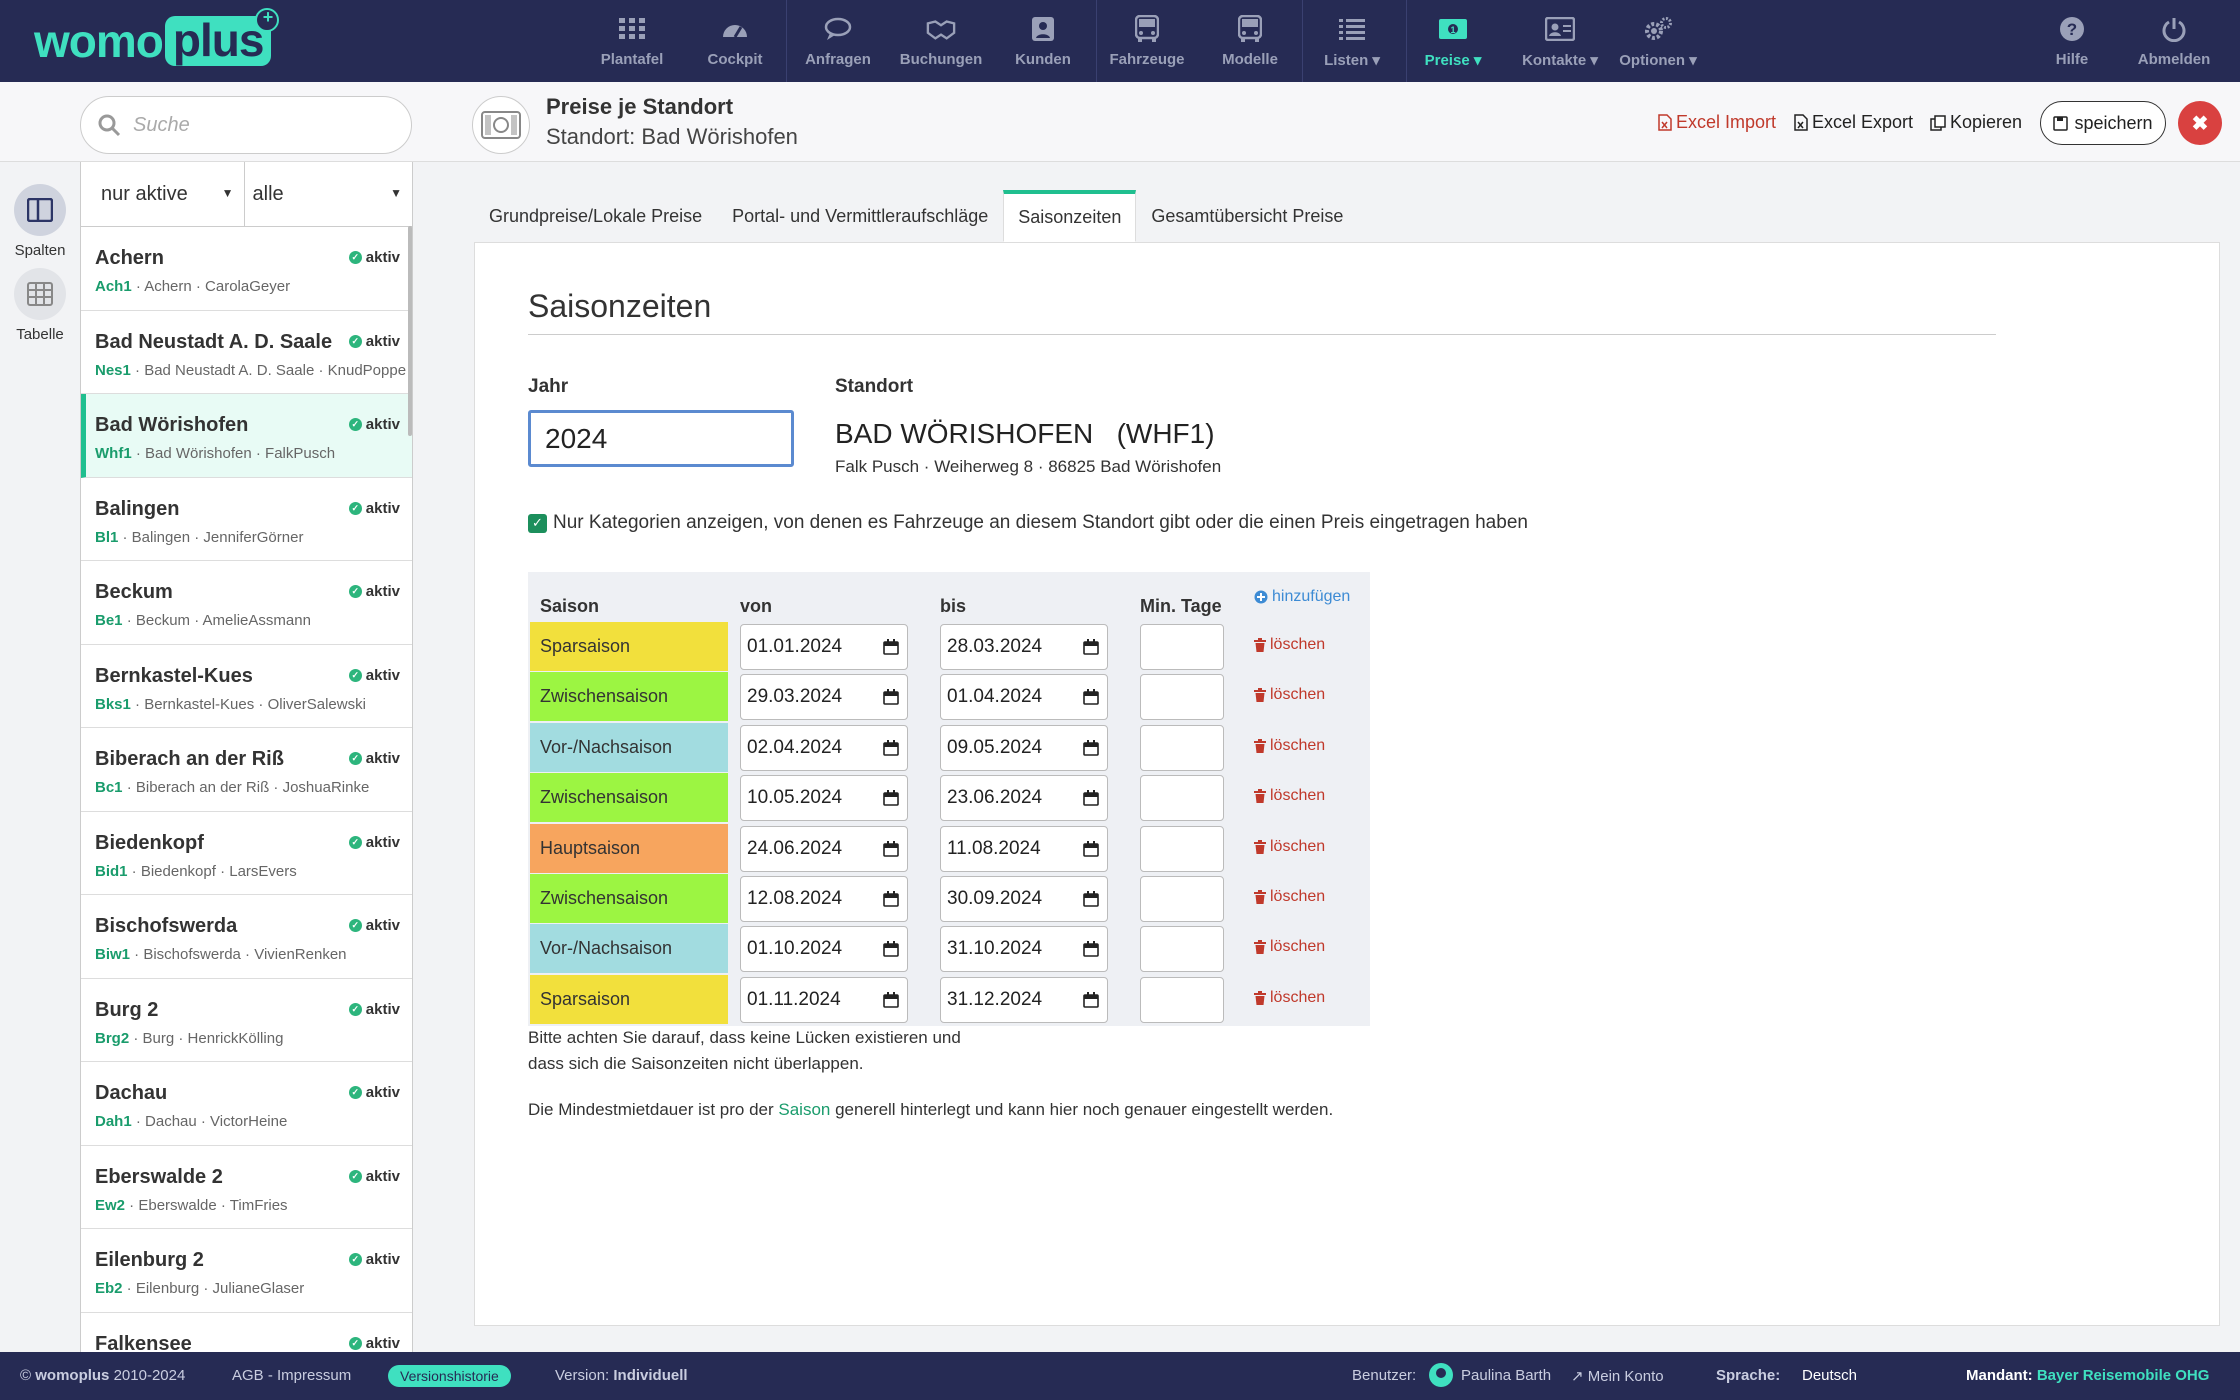 The height and width of the screenshot is (1400, 2240). What do you see at coordinates (328, 194) in the screenshot?
I see `type-filter-select: alle ▼` at bounding box center [328, 194].